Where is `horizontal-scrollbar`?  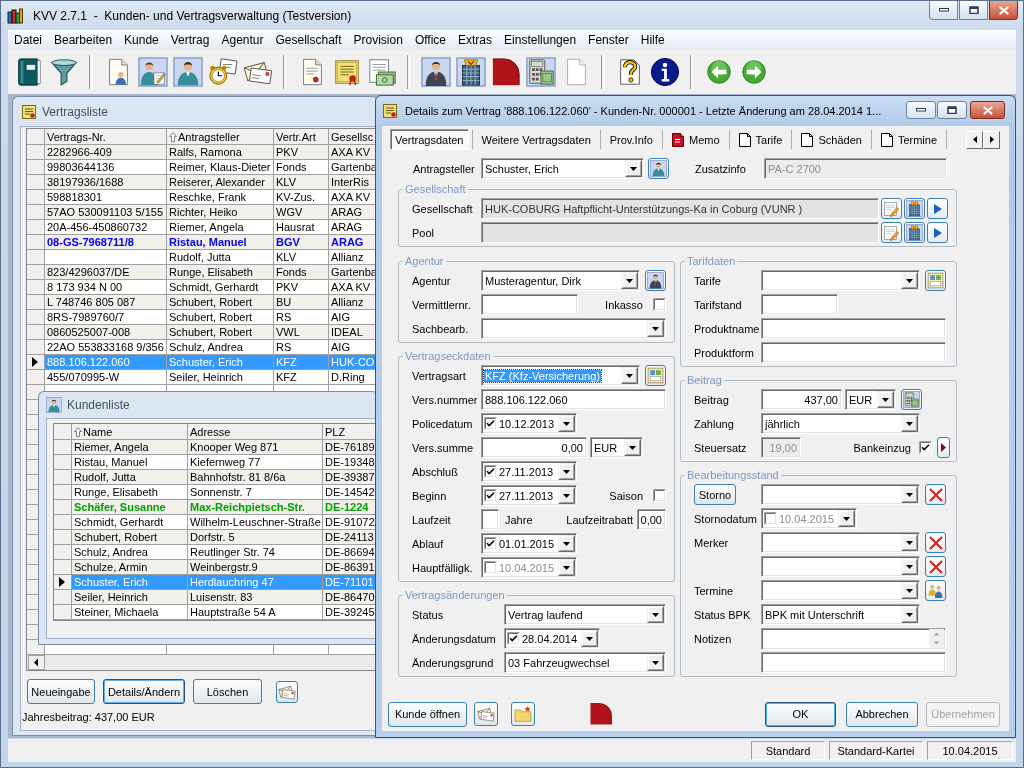
horizontal-scrollbar is located at coordinates (202, 662).